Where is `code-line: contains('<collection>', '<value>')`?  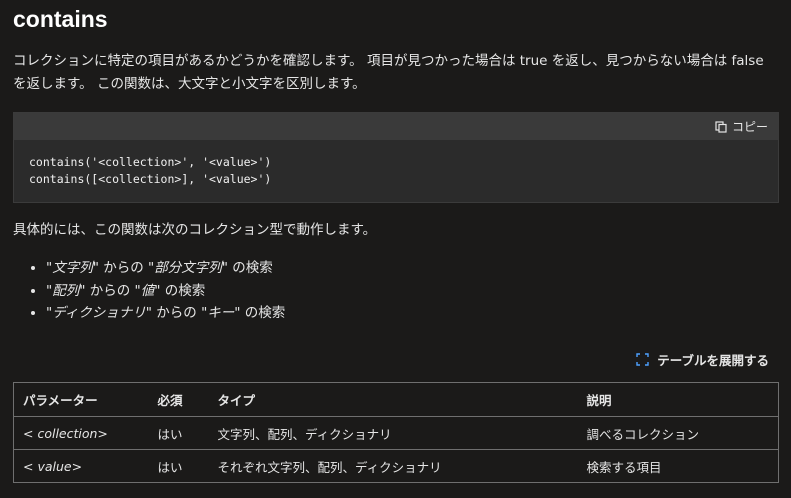
code-line: contains('<collection>', '<value>') is located at coordinates (150, 162).